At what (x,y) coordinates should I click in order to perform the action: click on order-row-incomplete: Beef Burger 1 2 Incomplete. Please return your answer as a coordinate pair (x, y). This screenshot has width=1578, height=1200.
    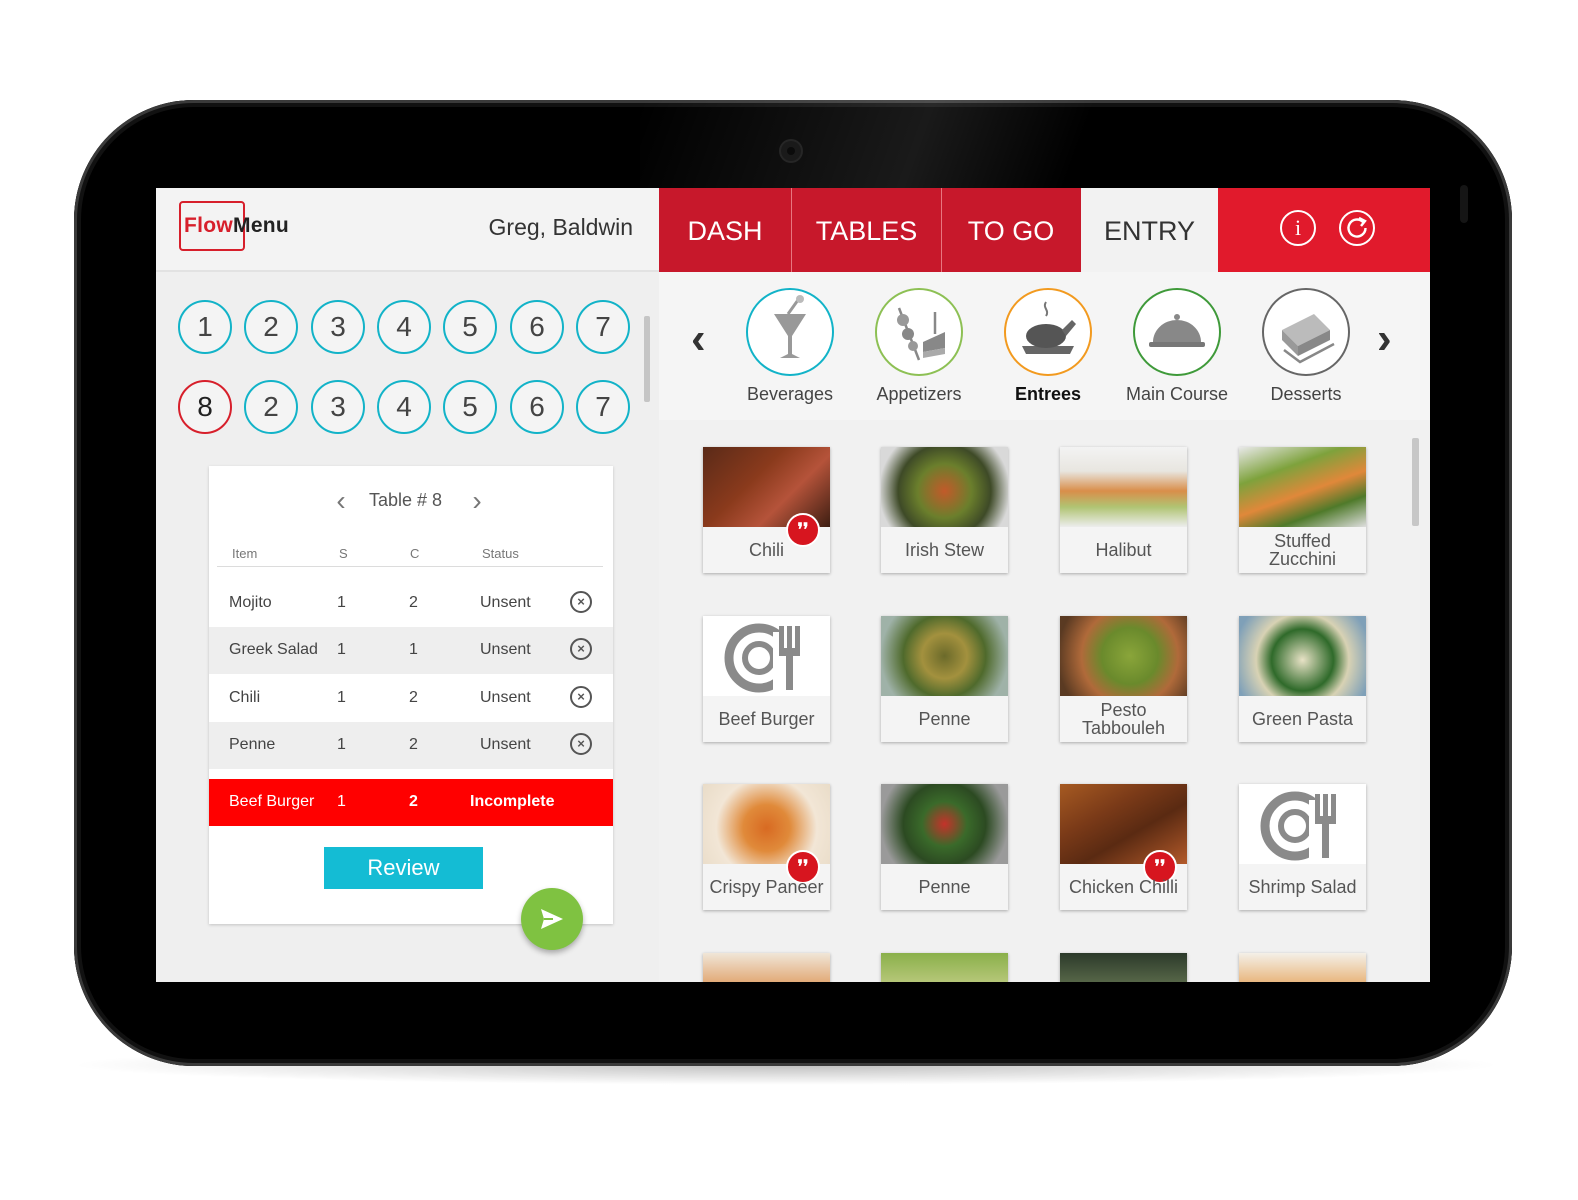
    Looking at the image, I should click on (411, 802).